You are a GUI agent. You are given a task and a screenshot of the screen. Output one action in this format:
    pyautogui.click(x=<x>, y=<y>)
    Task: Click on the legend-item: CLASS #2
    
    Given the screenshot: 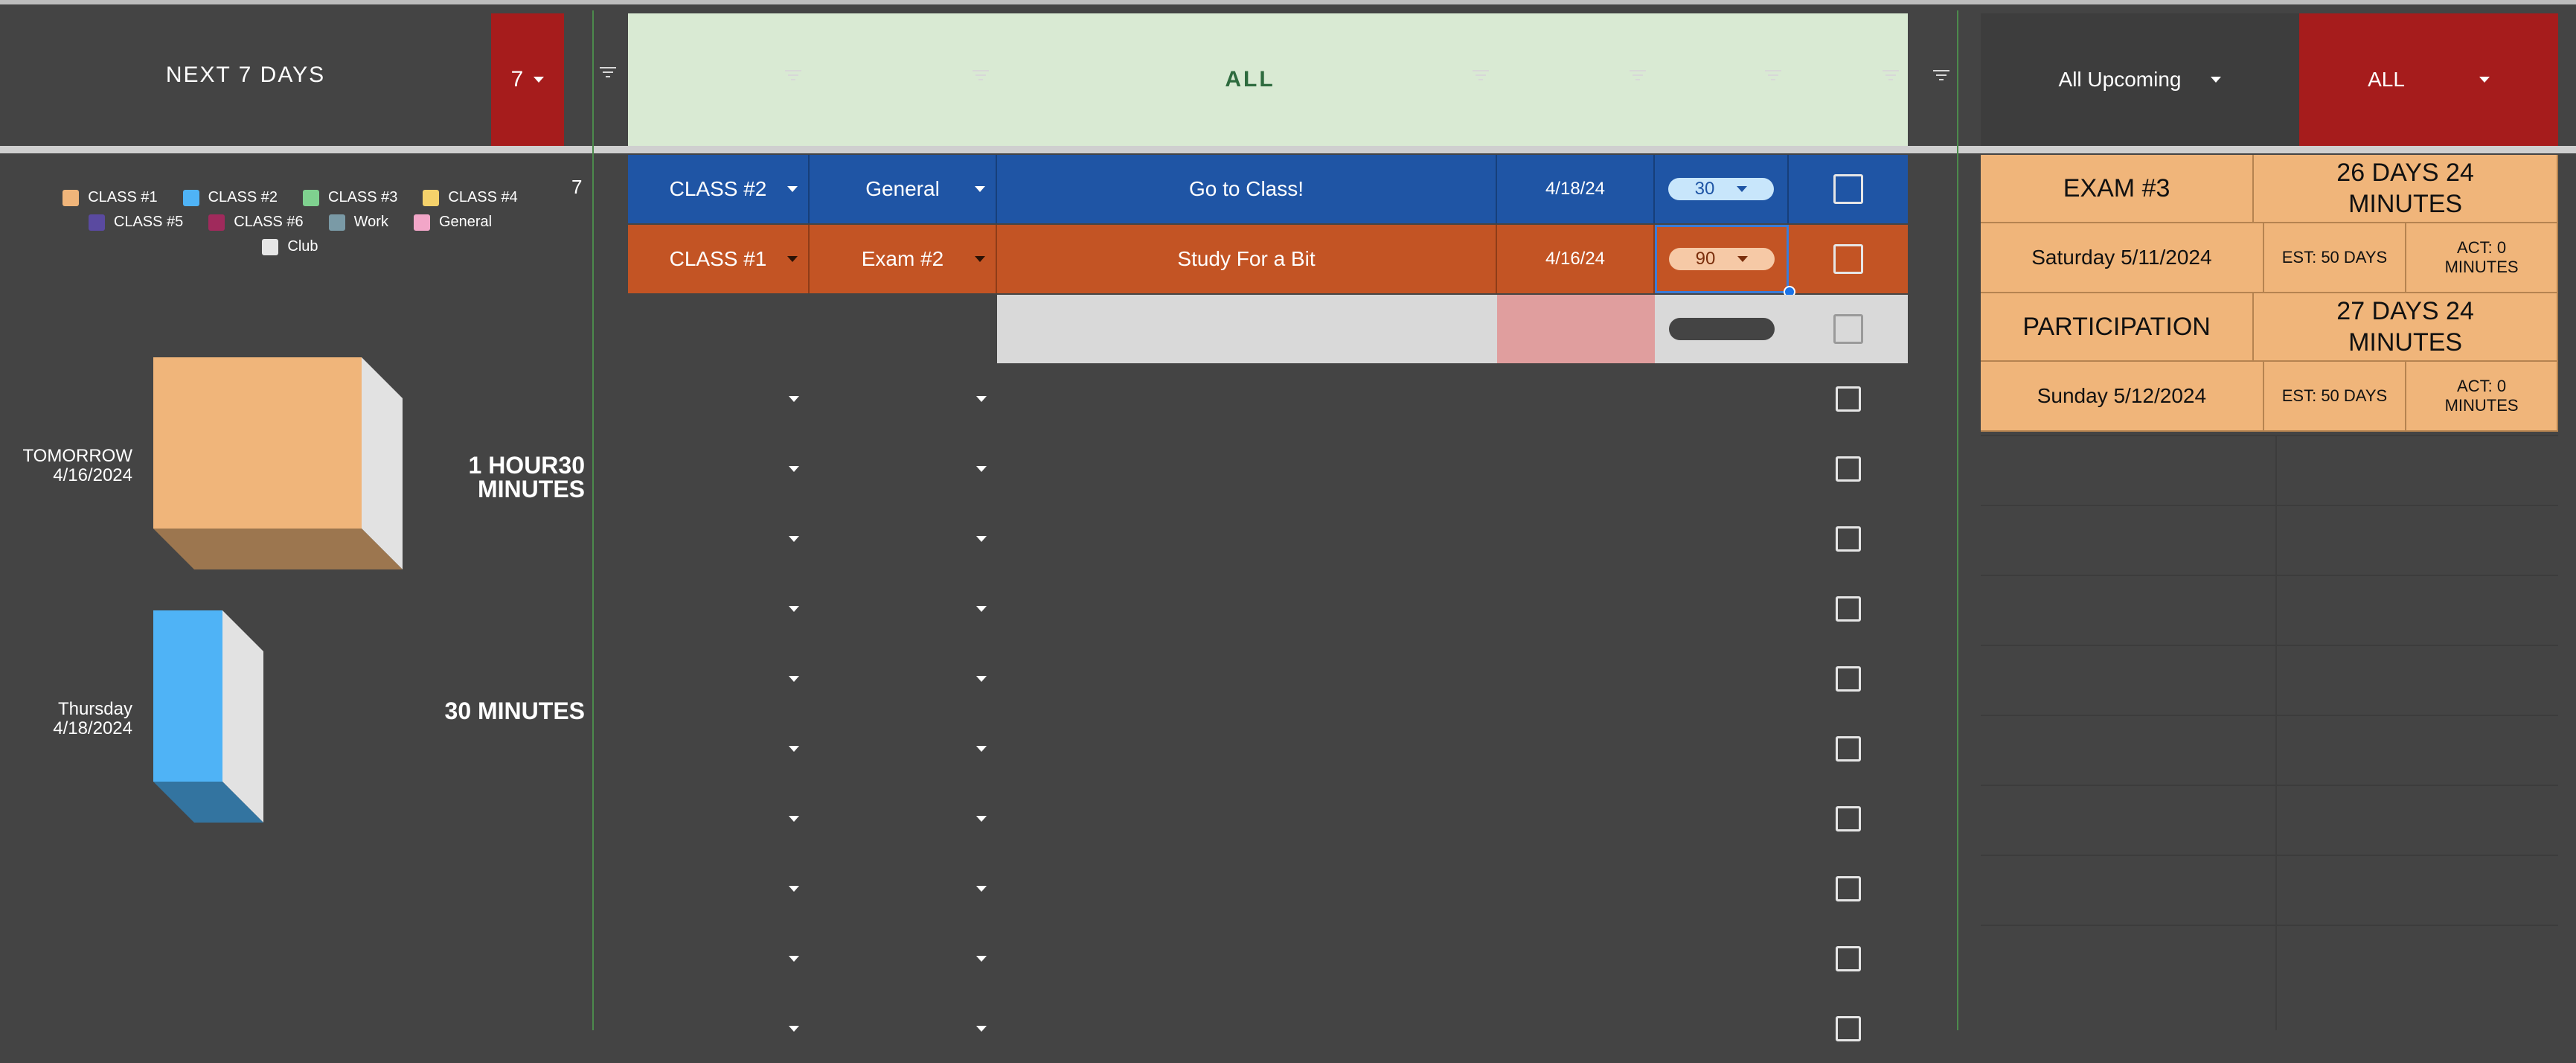 What is the action you would take?
    pyautogui.click(x=230, y=197)
    